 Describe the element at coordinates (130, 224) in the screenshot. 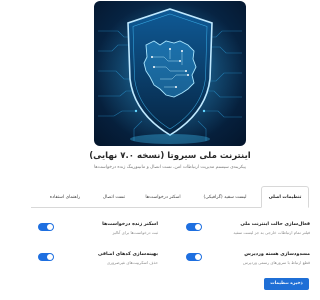

I see `setting-label: اسکنر زنده درخواست‌ها` at that location.